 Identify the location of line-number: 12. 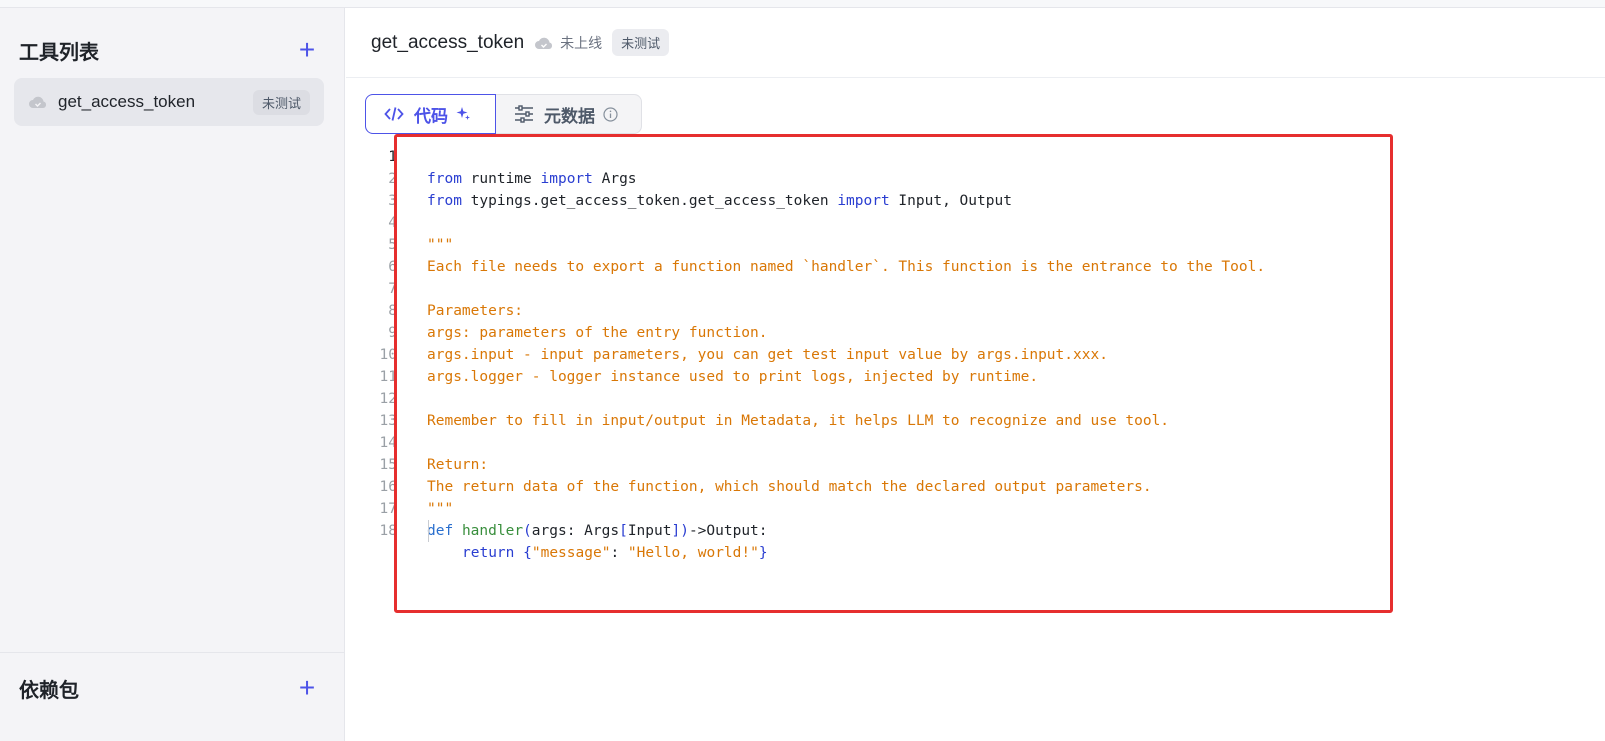
(388, 399).